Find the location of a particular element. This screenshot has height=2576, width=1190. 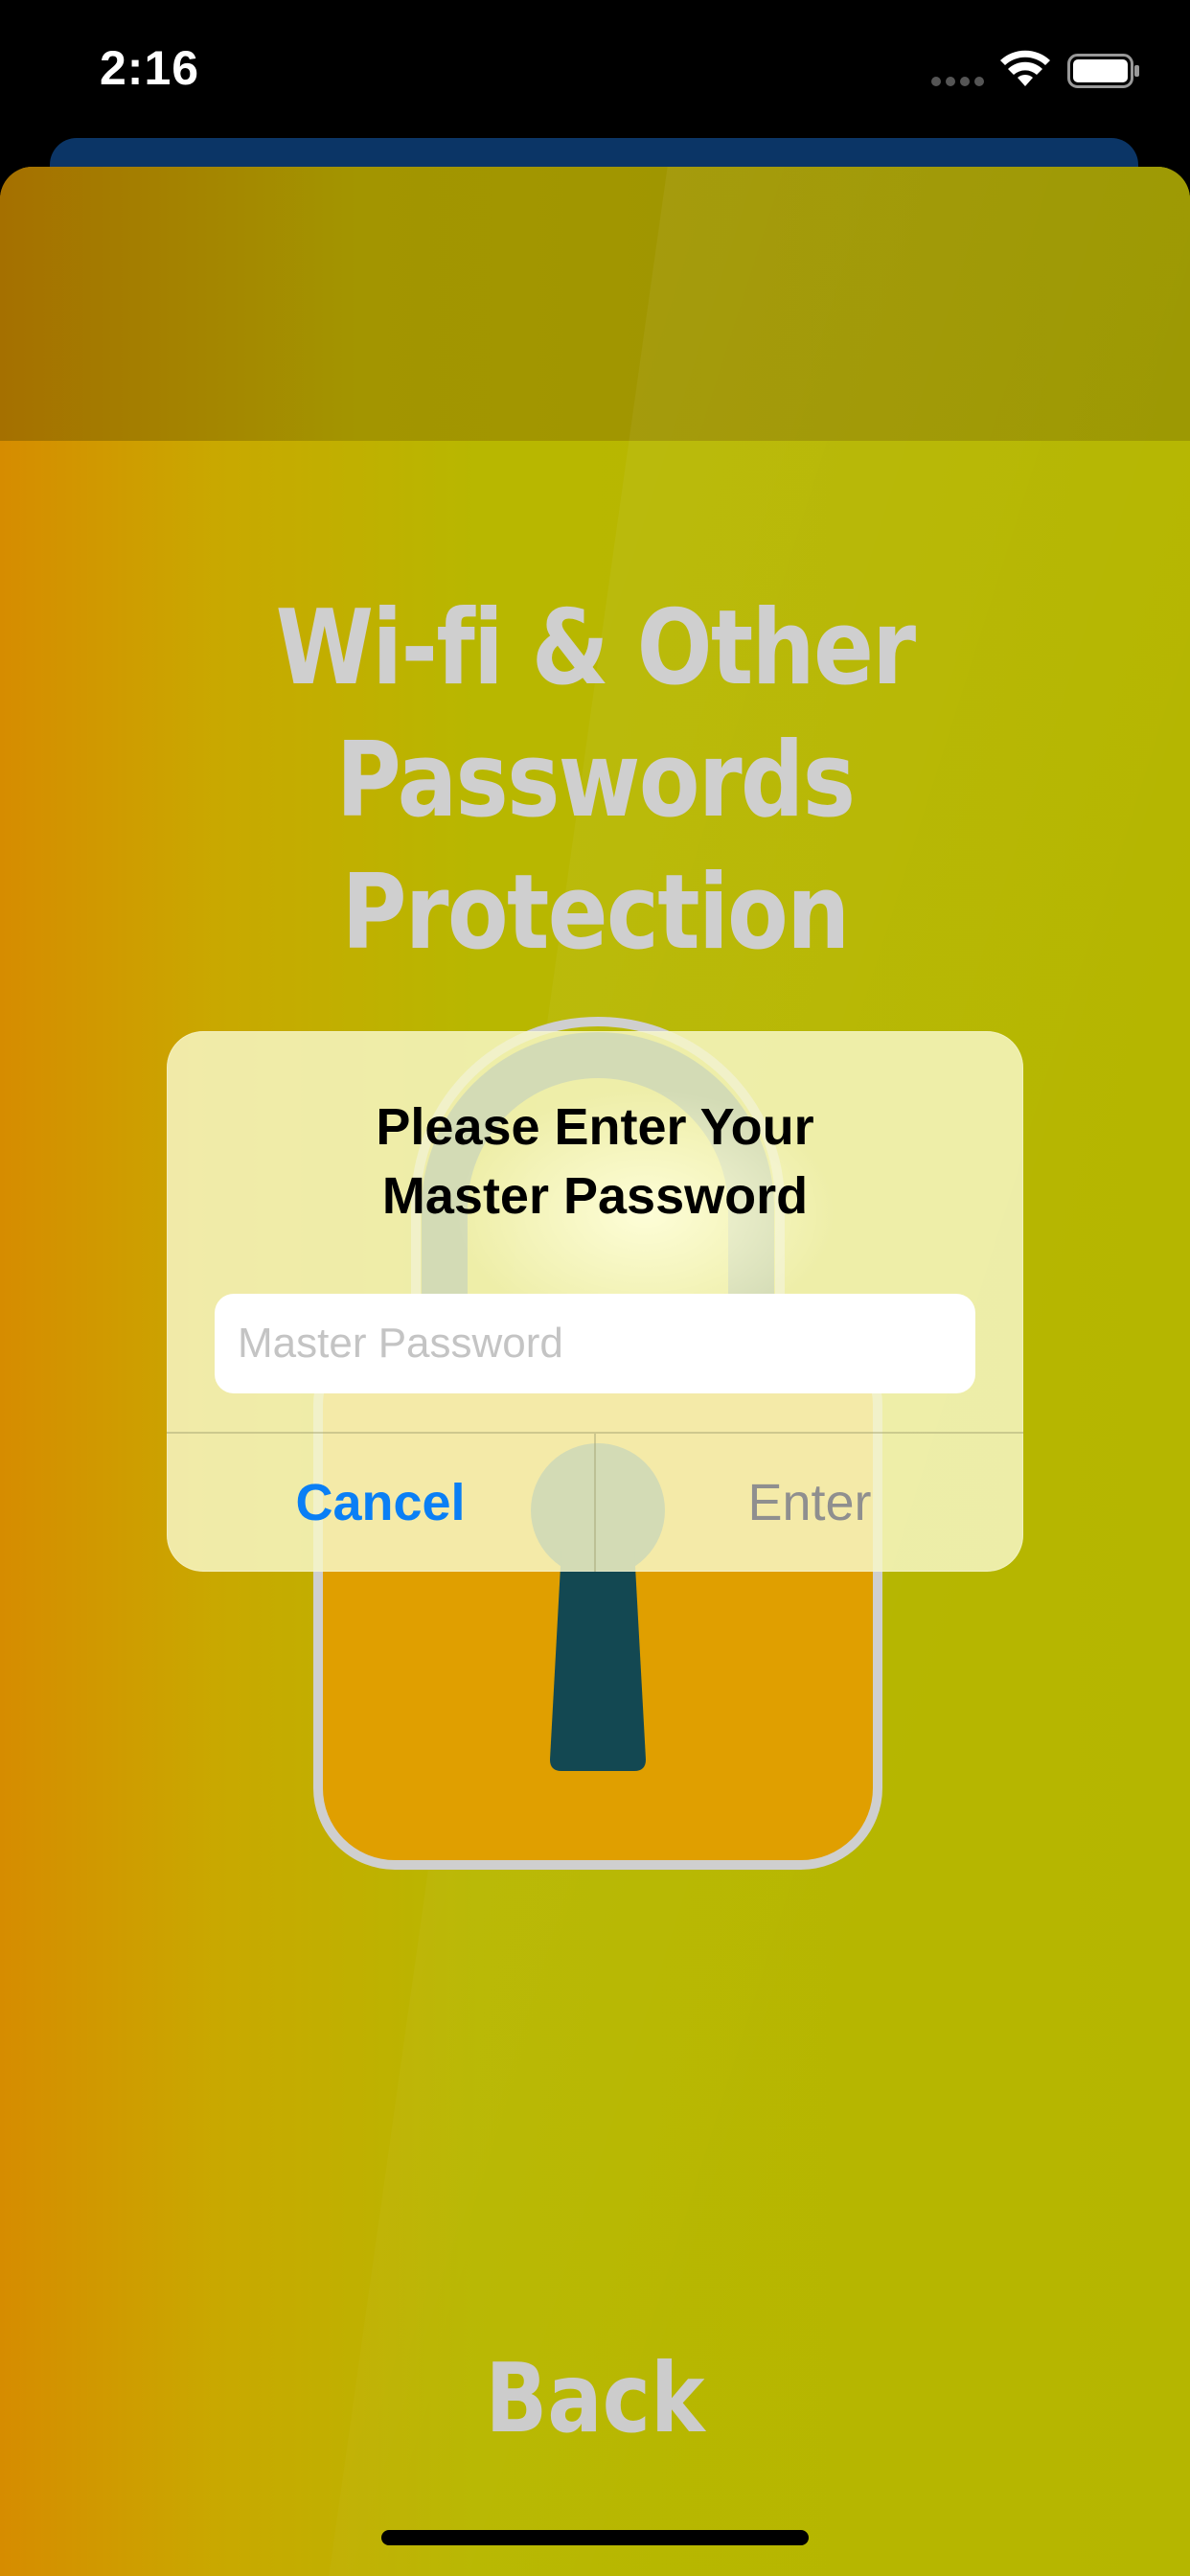

page-title: Wi-fi & Other Passwords Protection is located at coordinates (595, 781).